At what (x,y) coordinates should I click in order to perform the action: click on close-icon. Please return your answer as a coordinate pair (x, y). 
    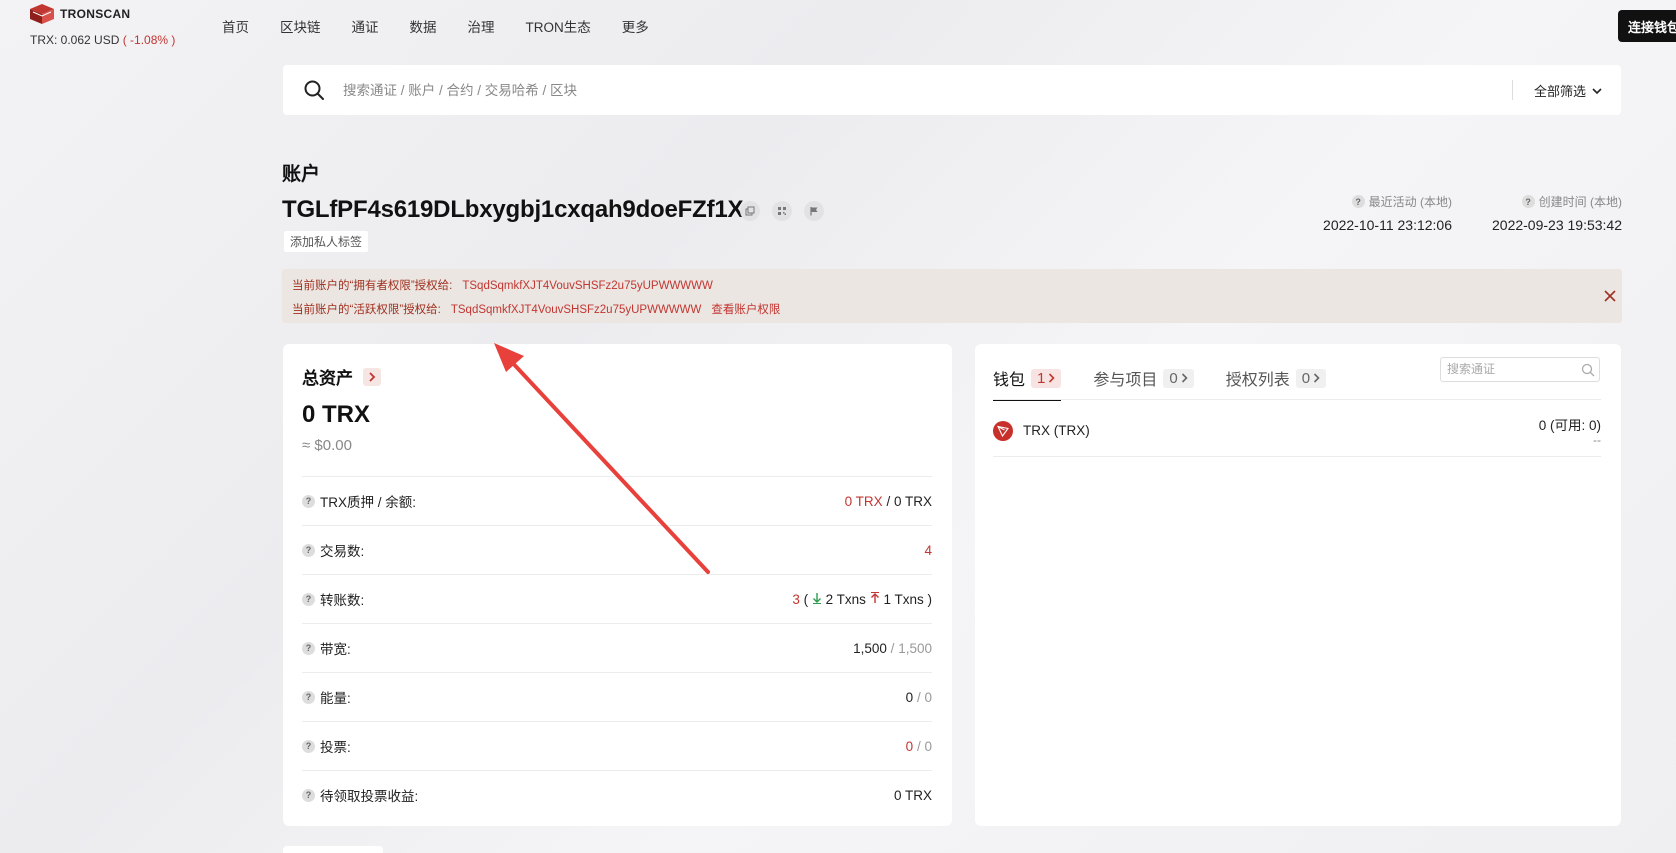
    Looking at the image, I should click on (1610, 296).